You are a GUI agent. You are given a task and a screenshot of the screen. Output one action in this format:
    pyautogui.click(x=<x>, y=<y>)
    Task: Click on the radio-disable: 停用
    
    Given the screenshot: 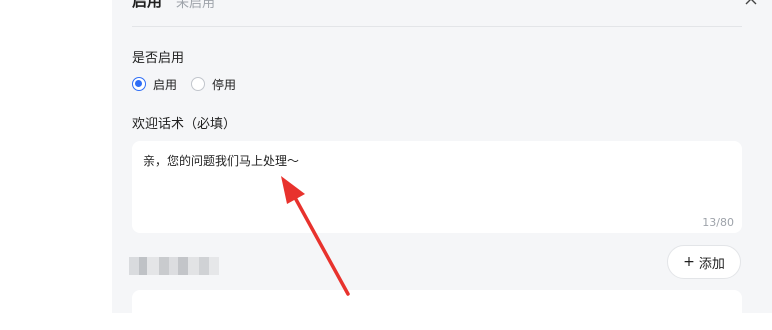 What is the action you would take?
    pyautogui.click(x=213, y=84)
    